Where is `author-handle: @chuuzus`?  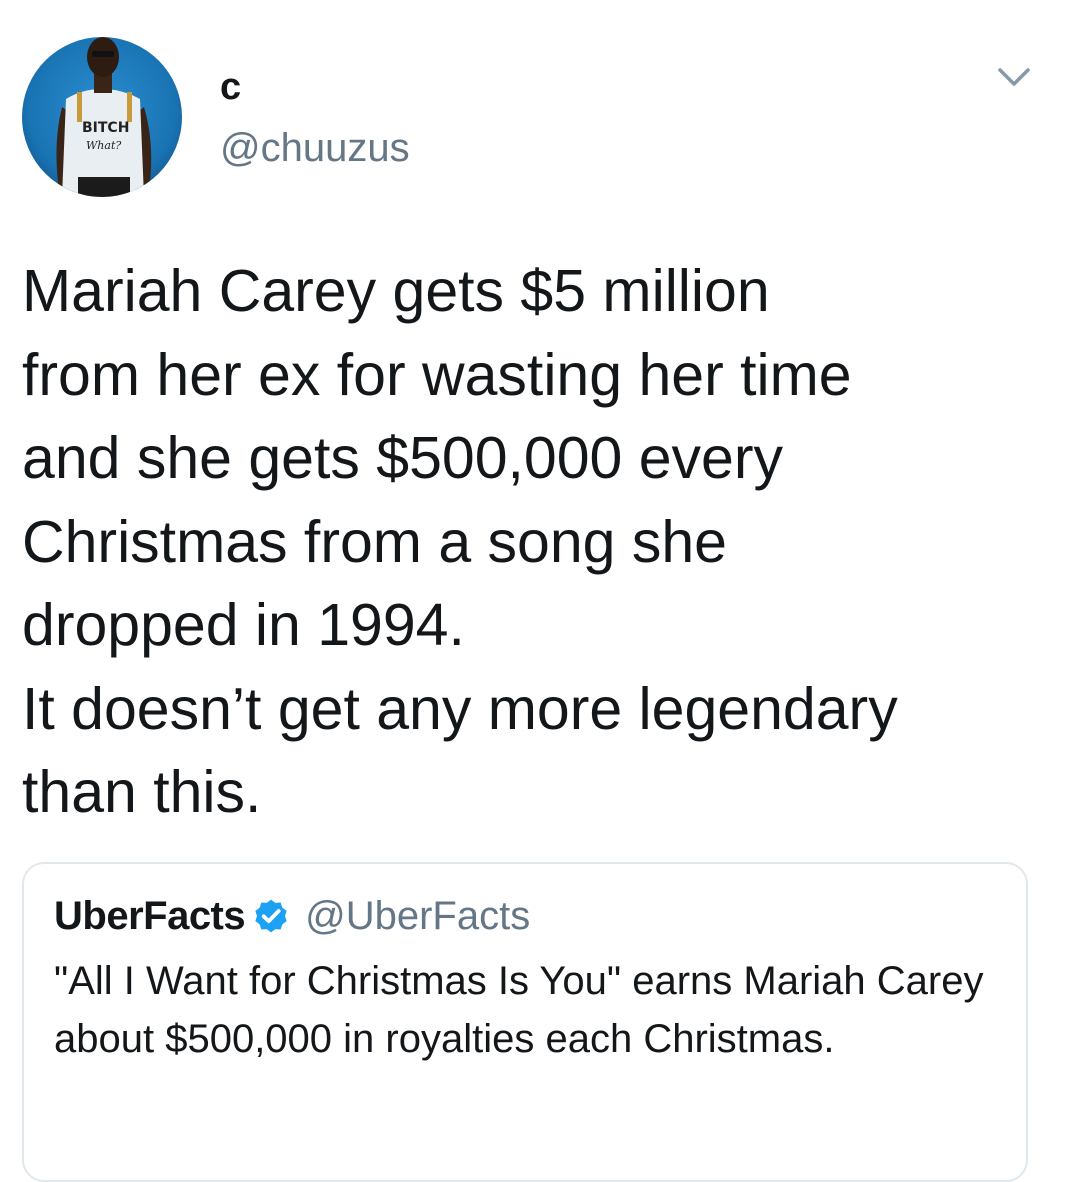 author-handle: @chuuzus is located at coordinates (315, 148).